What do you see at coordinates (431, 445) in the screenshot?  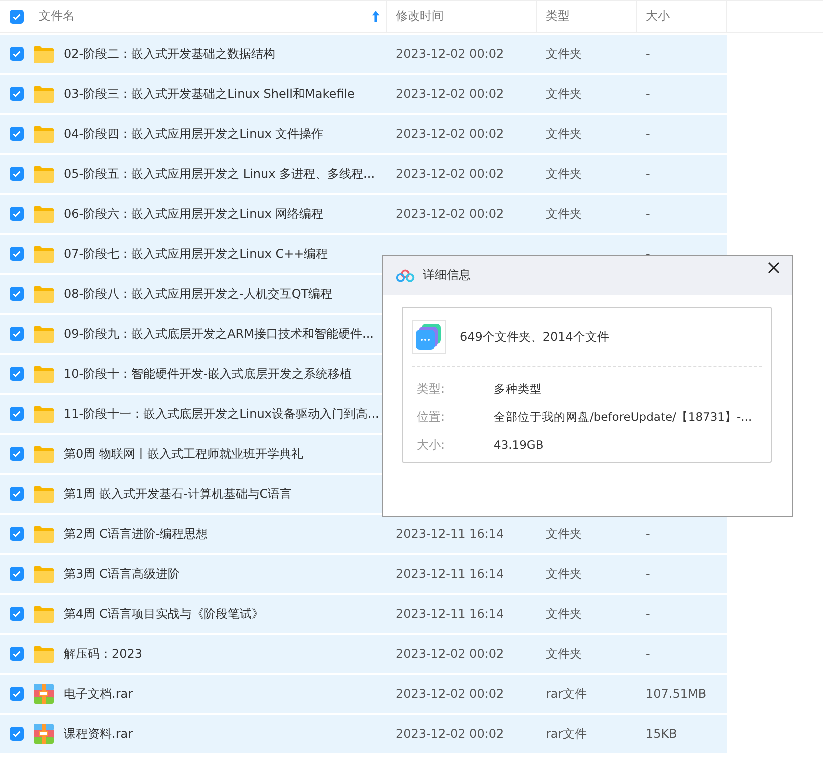 I see `field-label: 大小:` at bounding box center [431, 445].